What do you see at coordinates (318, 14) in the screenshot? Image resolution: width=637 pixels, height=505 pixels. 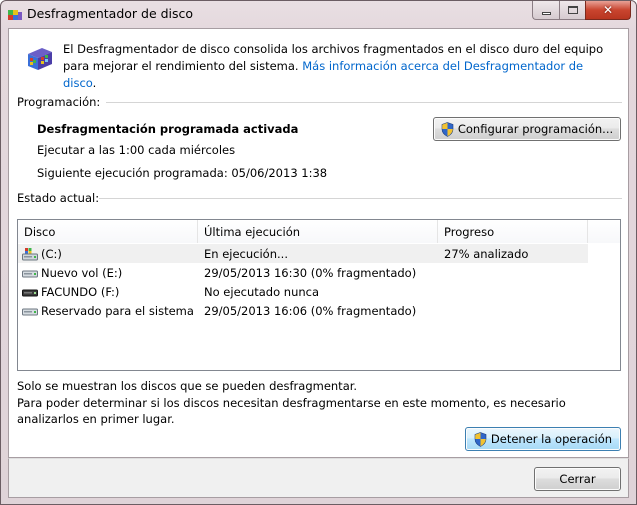 I see `title-bar: Desfragmentador de disco ✕` at bounding box center [318, 14].